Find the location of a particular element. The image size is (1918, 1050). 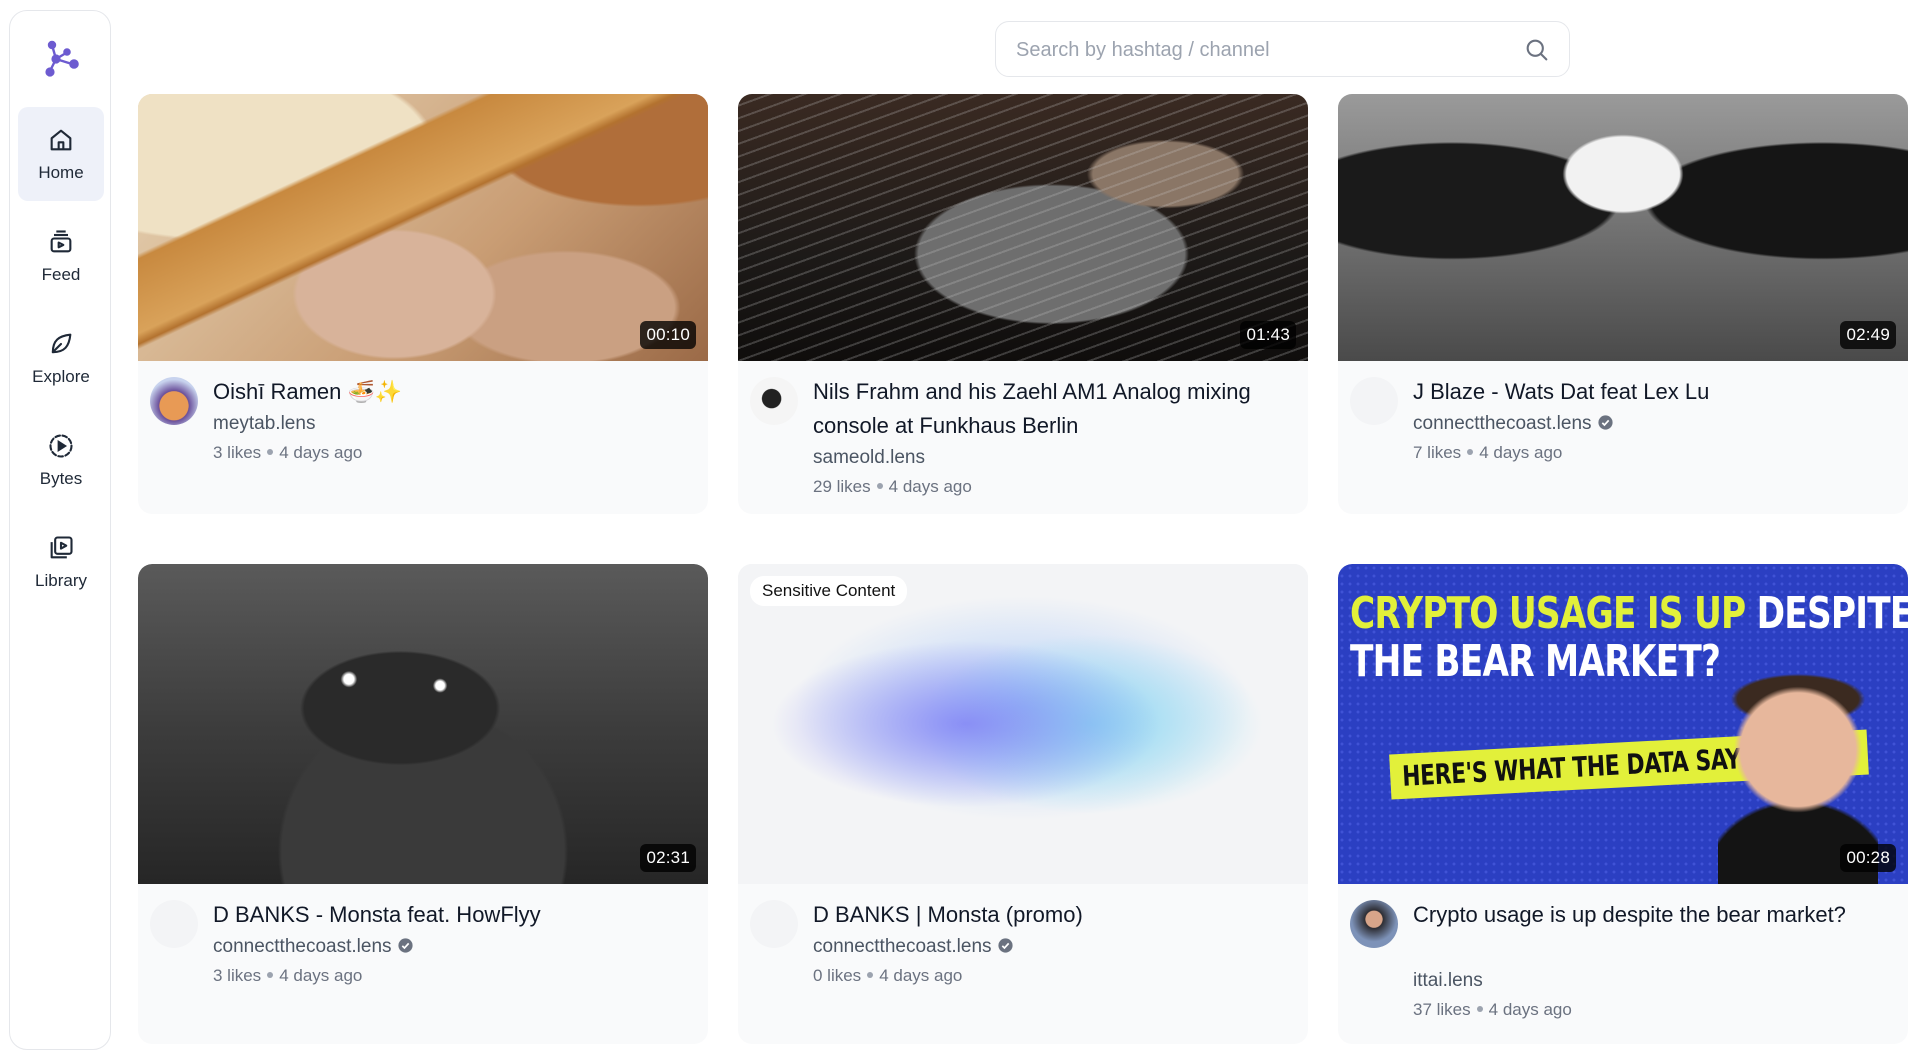

video-stats: 29 likes 4 days ago is located at coordinates (892, 487).